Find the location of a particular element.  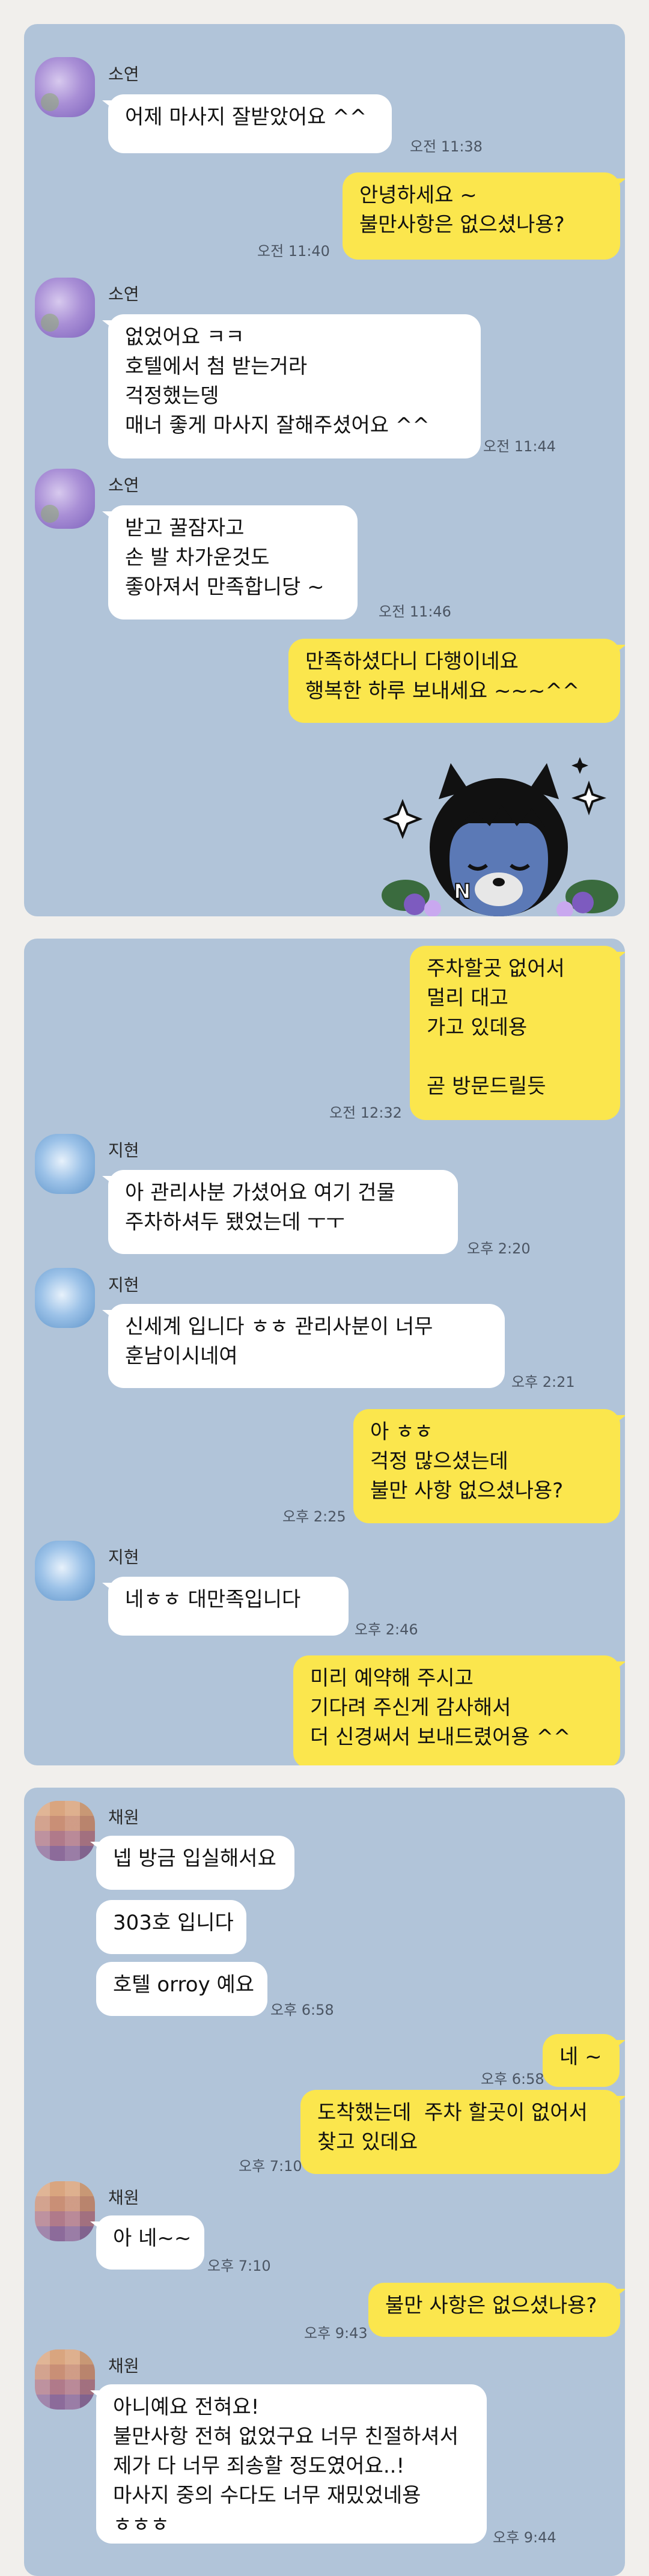

message-time: 오후 9:43 is located at coordinates (336, 2333).